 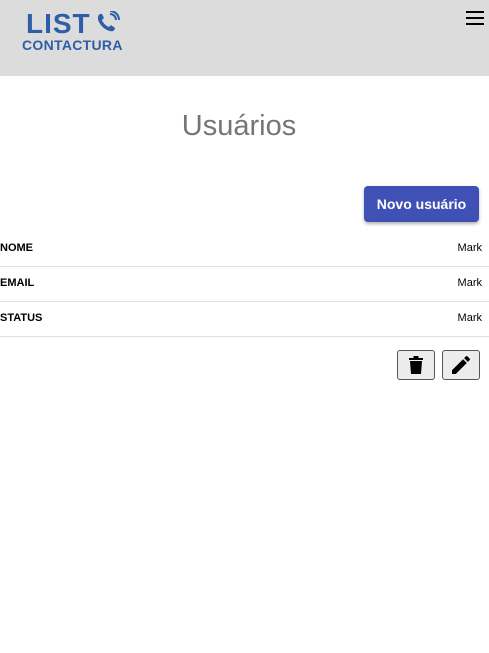 What do you see at coordinates (239, 126) in the screenshot?
I see `page-title: Usuários` at bounding box center [239, 126].